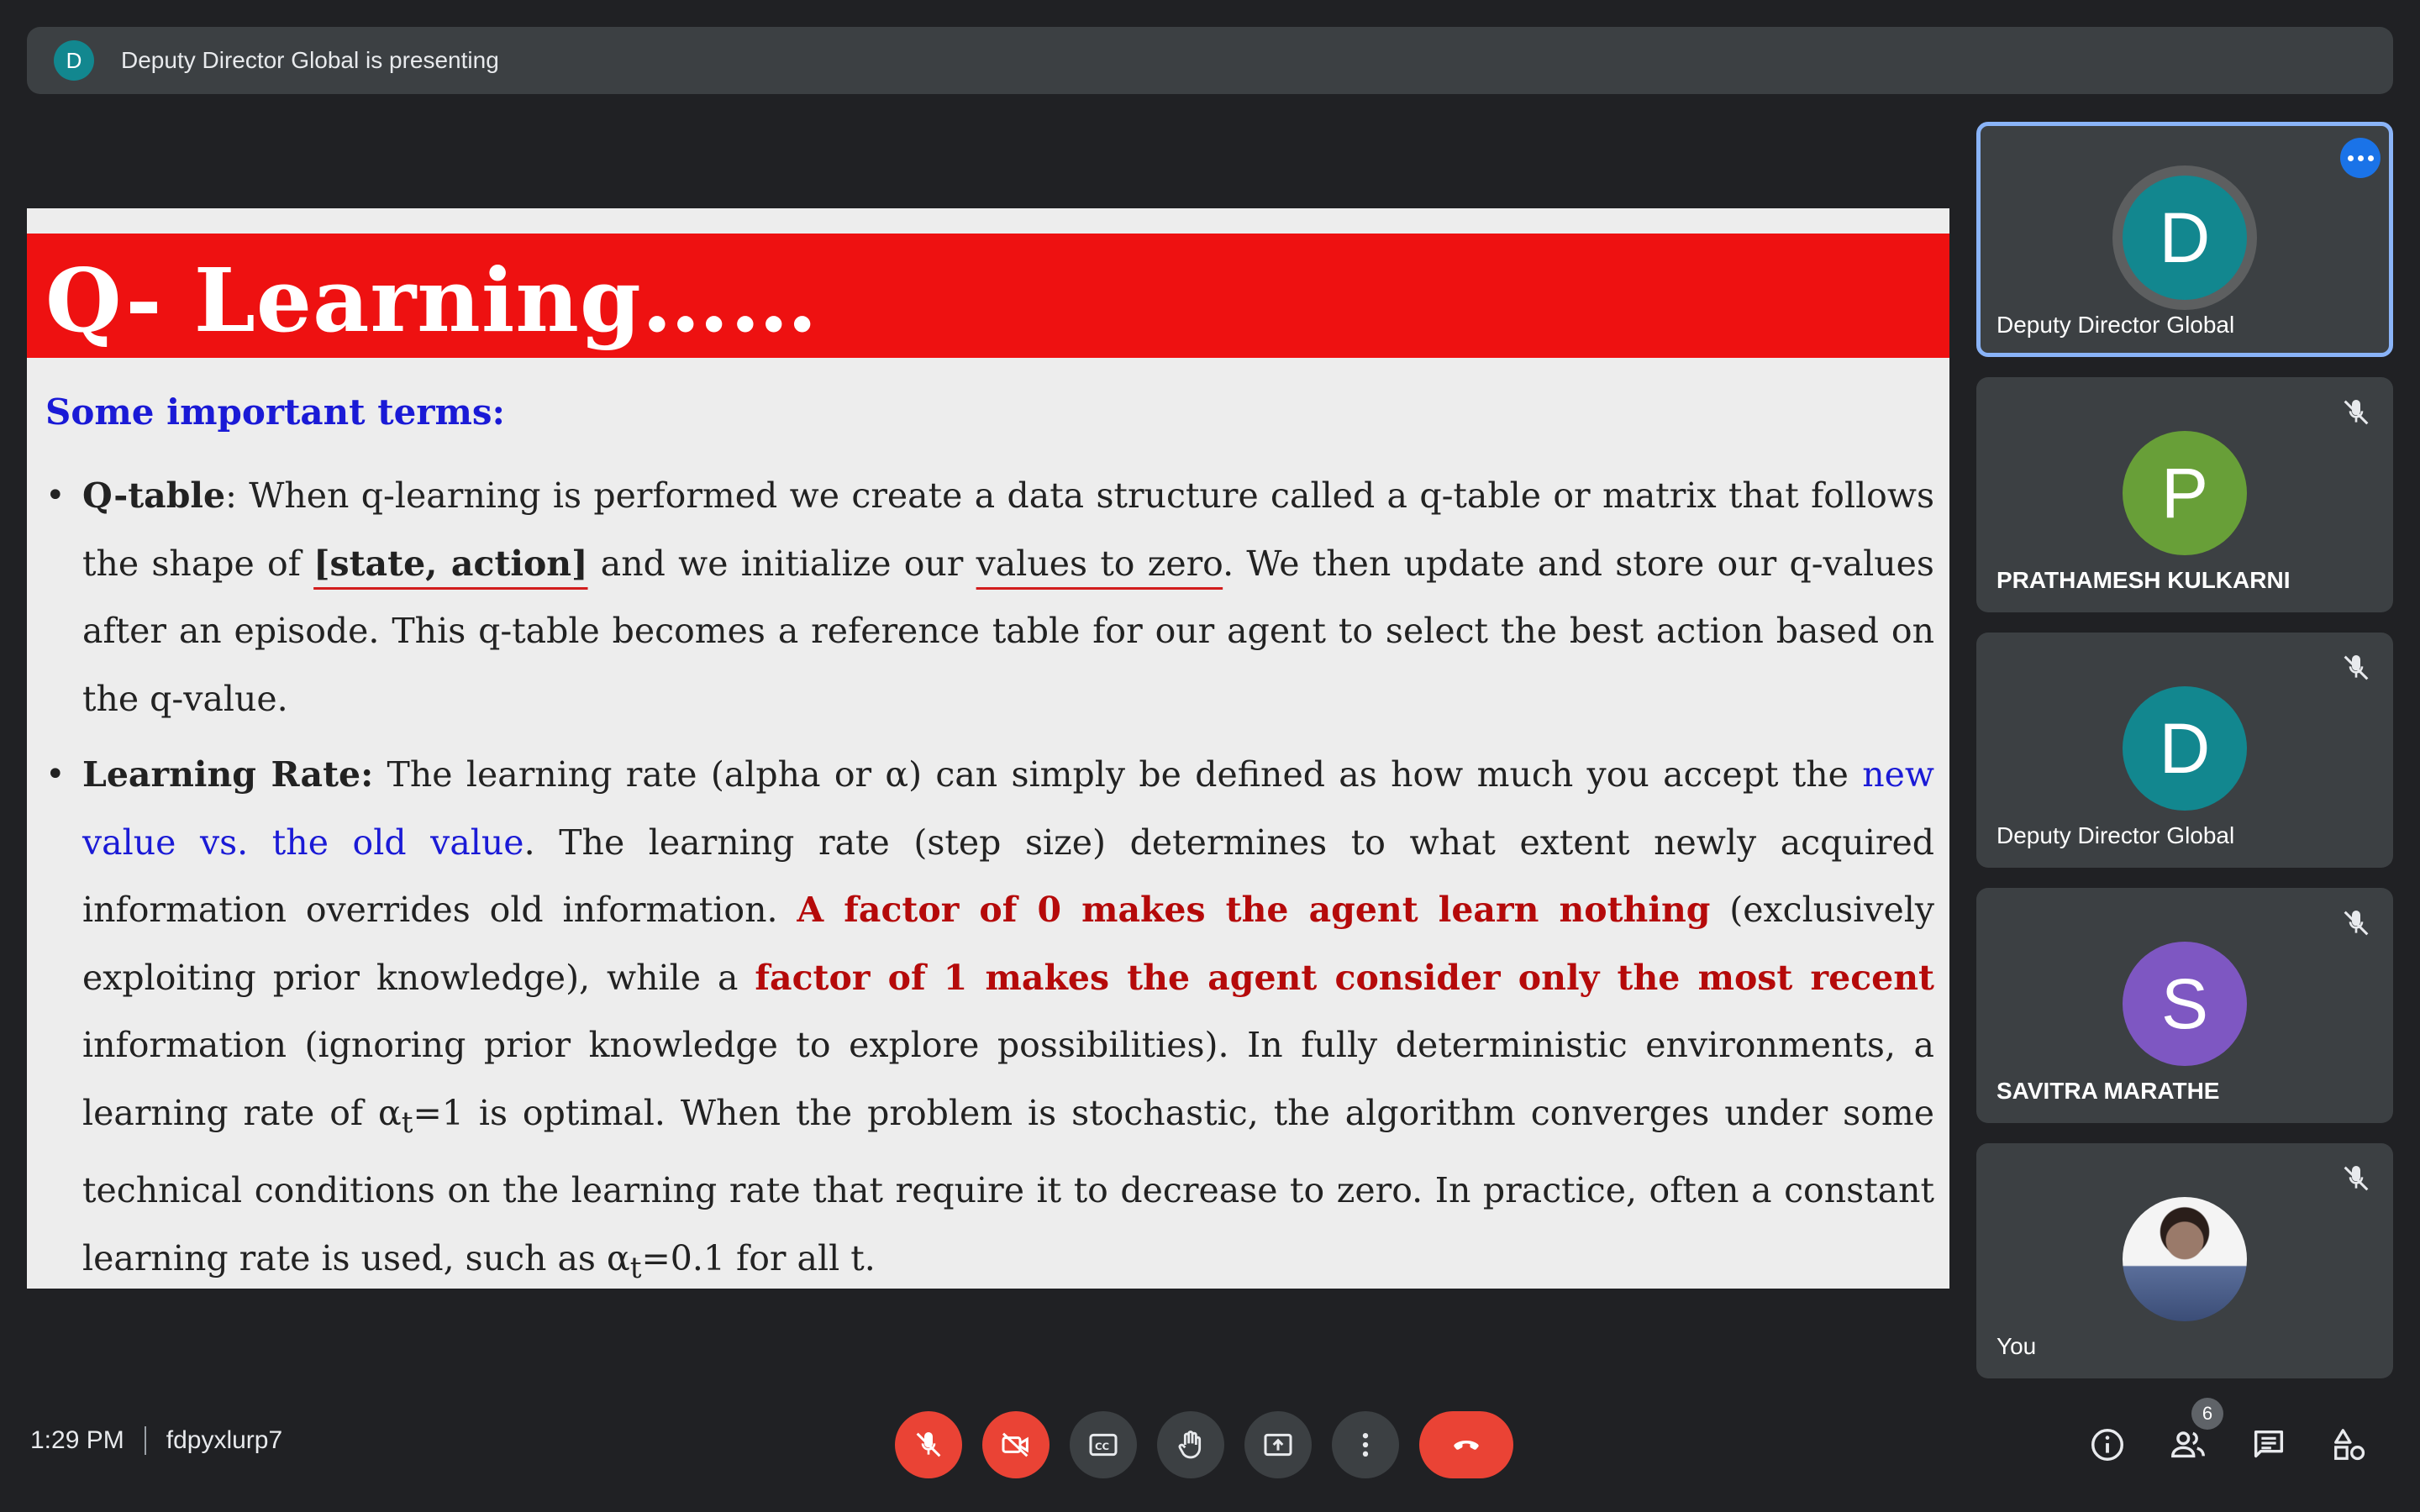 Image resolution: width=2420 pixels, height=1512 pixels. What do you see at coordinates (310, 60) in the screenshot?
I see `presenting-text: Deputy Director Global is presenting` at bounding box center [310, 60].